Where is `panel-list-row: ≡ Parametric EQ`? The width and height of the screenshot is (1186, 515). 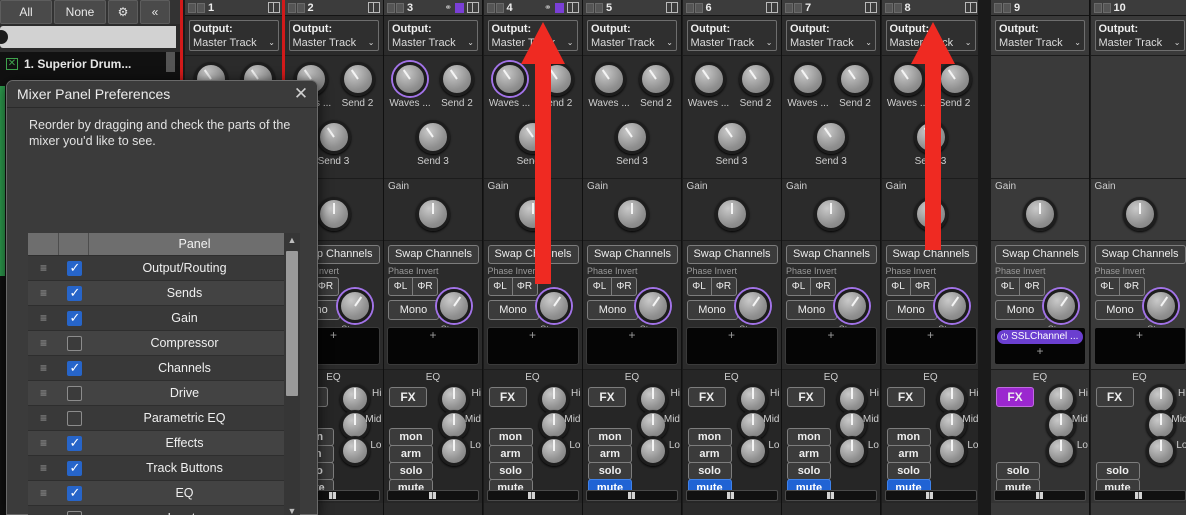
panel-list-row: ≡ Parametric EQ is located at coordinates (164, 418).